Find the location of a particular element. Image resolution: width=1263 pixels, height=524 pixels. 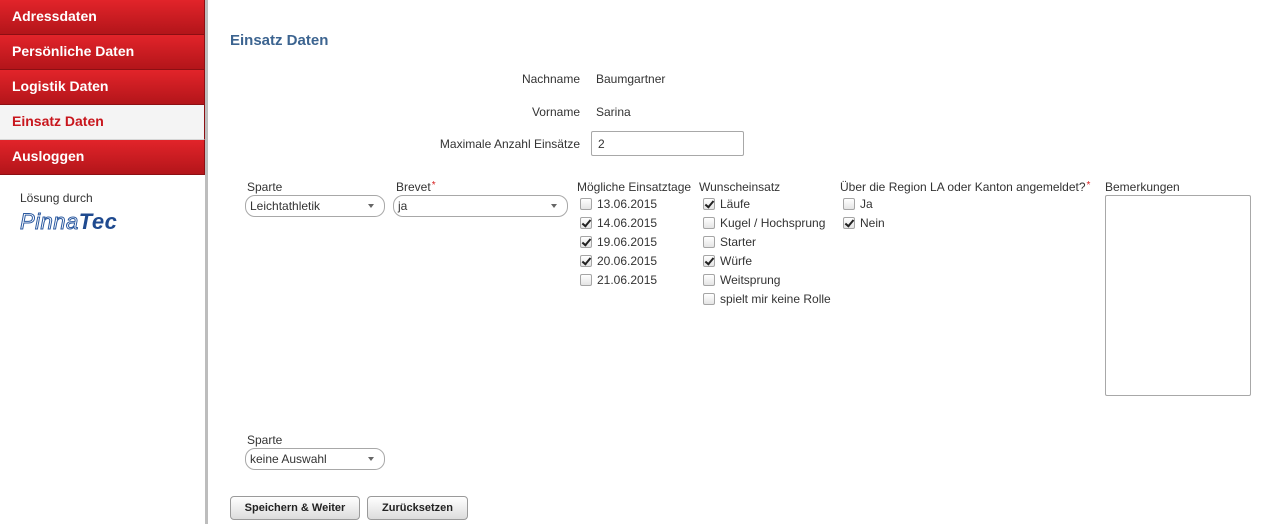

nav-adressdaten: Adressdaten is located at coordinates (102, 17).